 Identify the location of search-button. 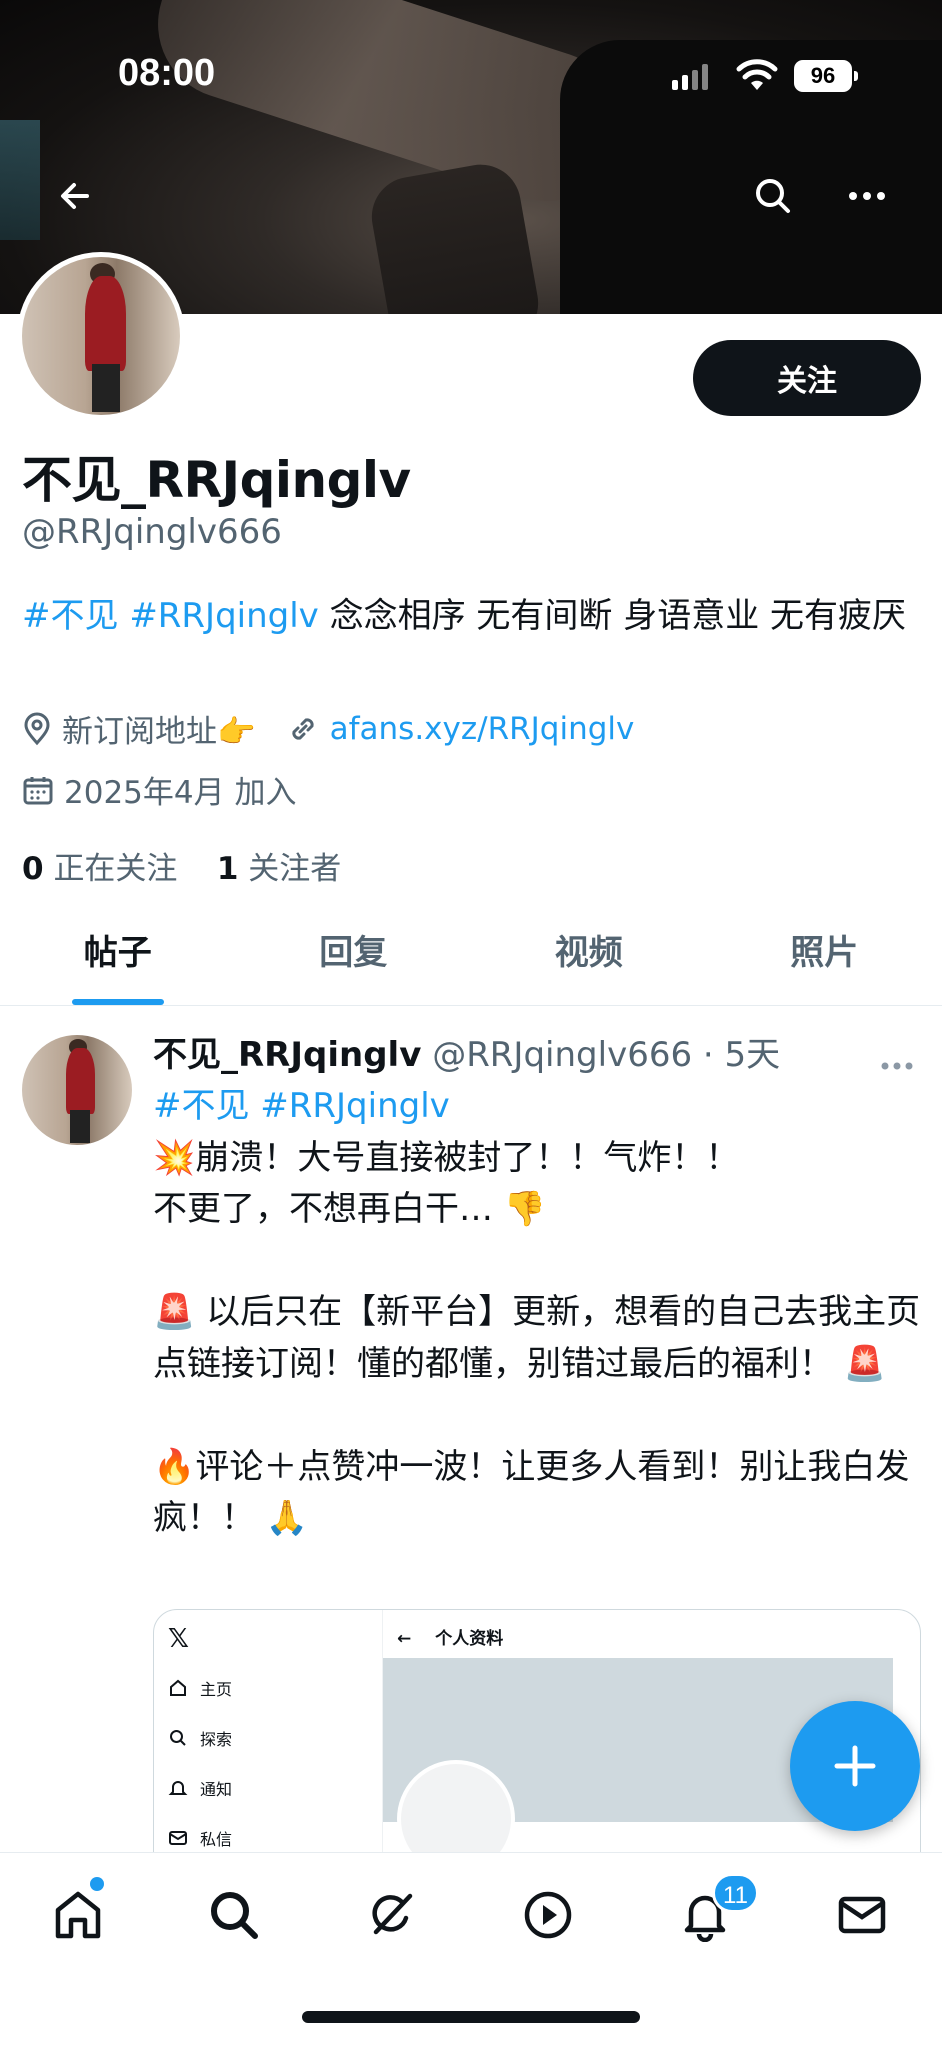
(773, 196).